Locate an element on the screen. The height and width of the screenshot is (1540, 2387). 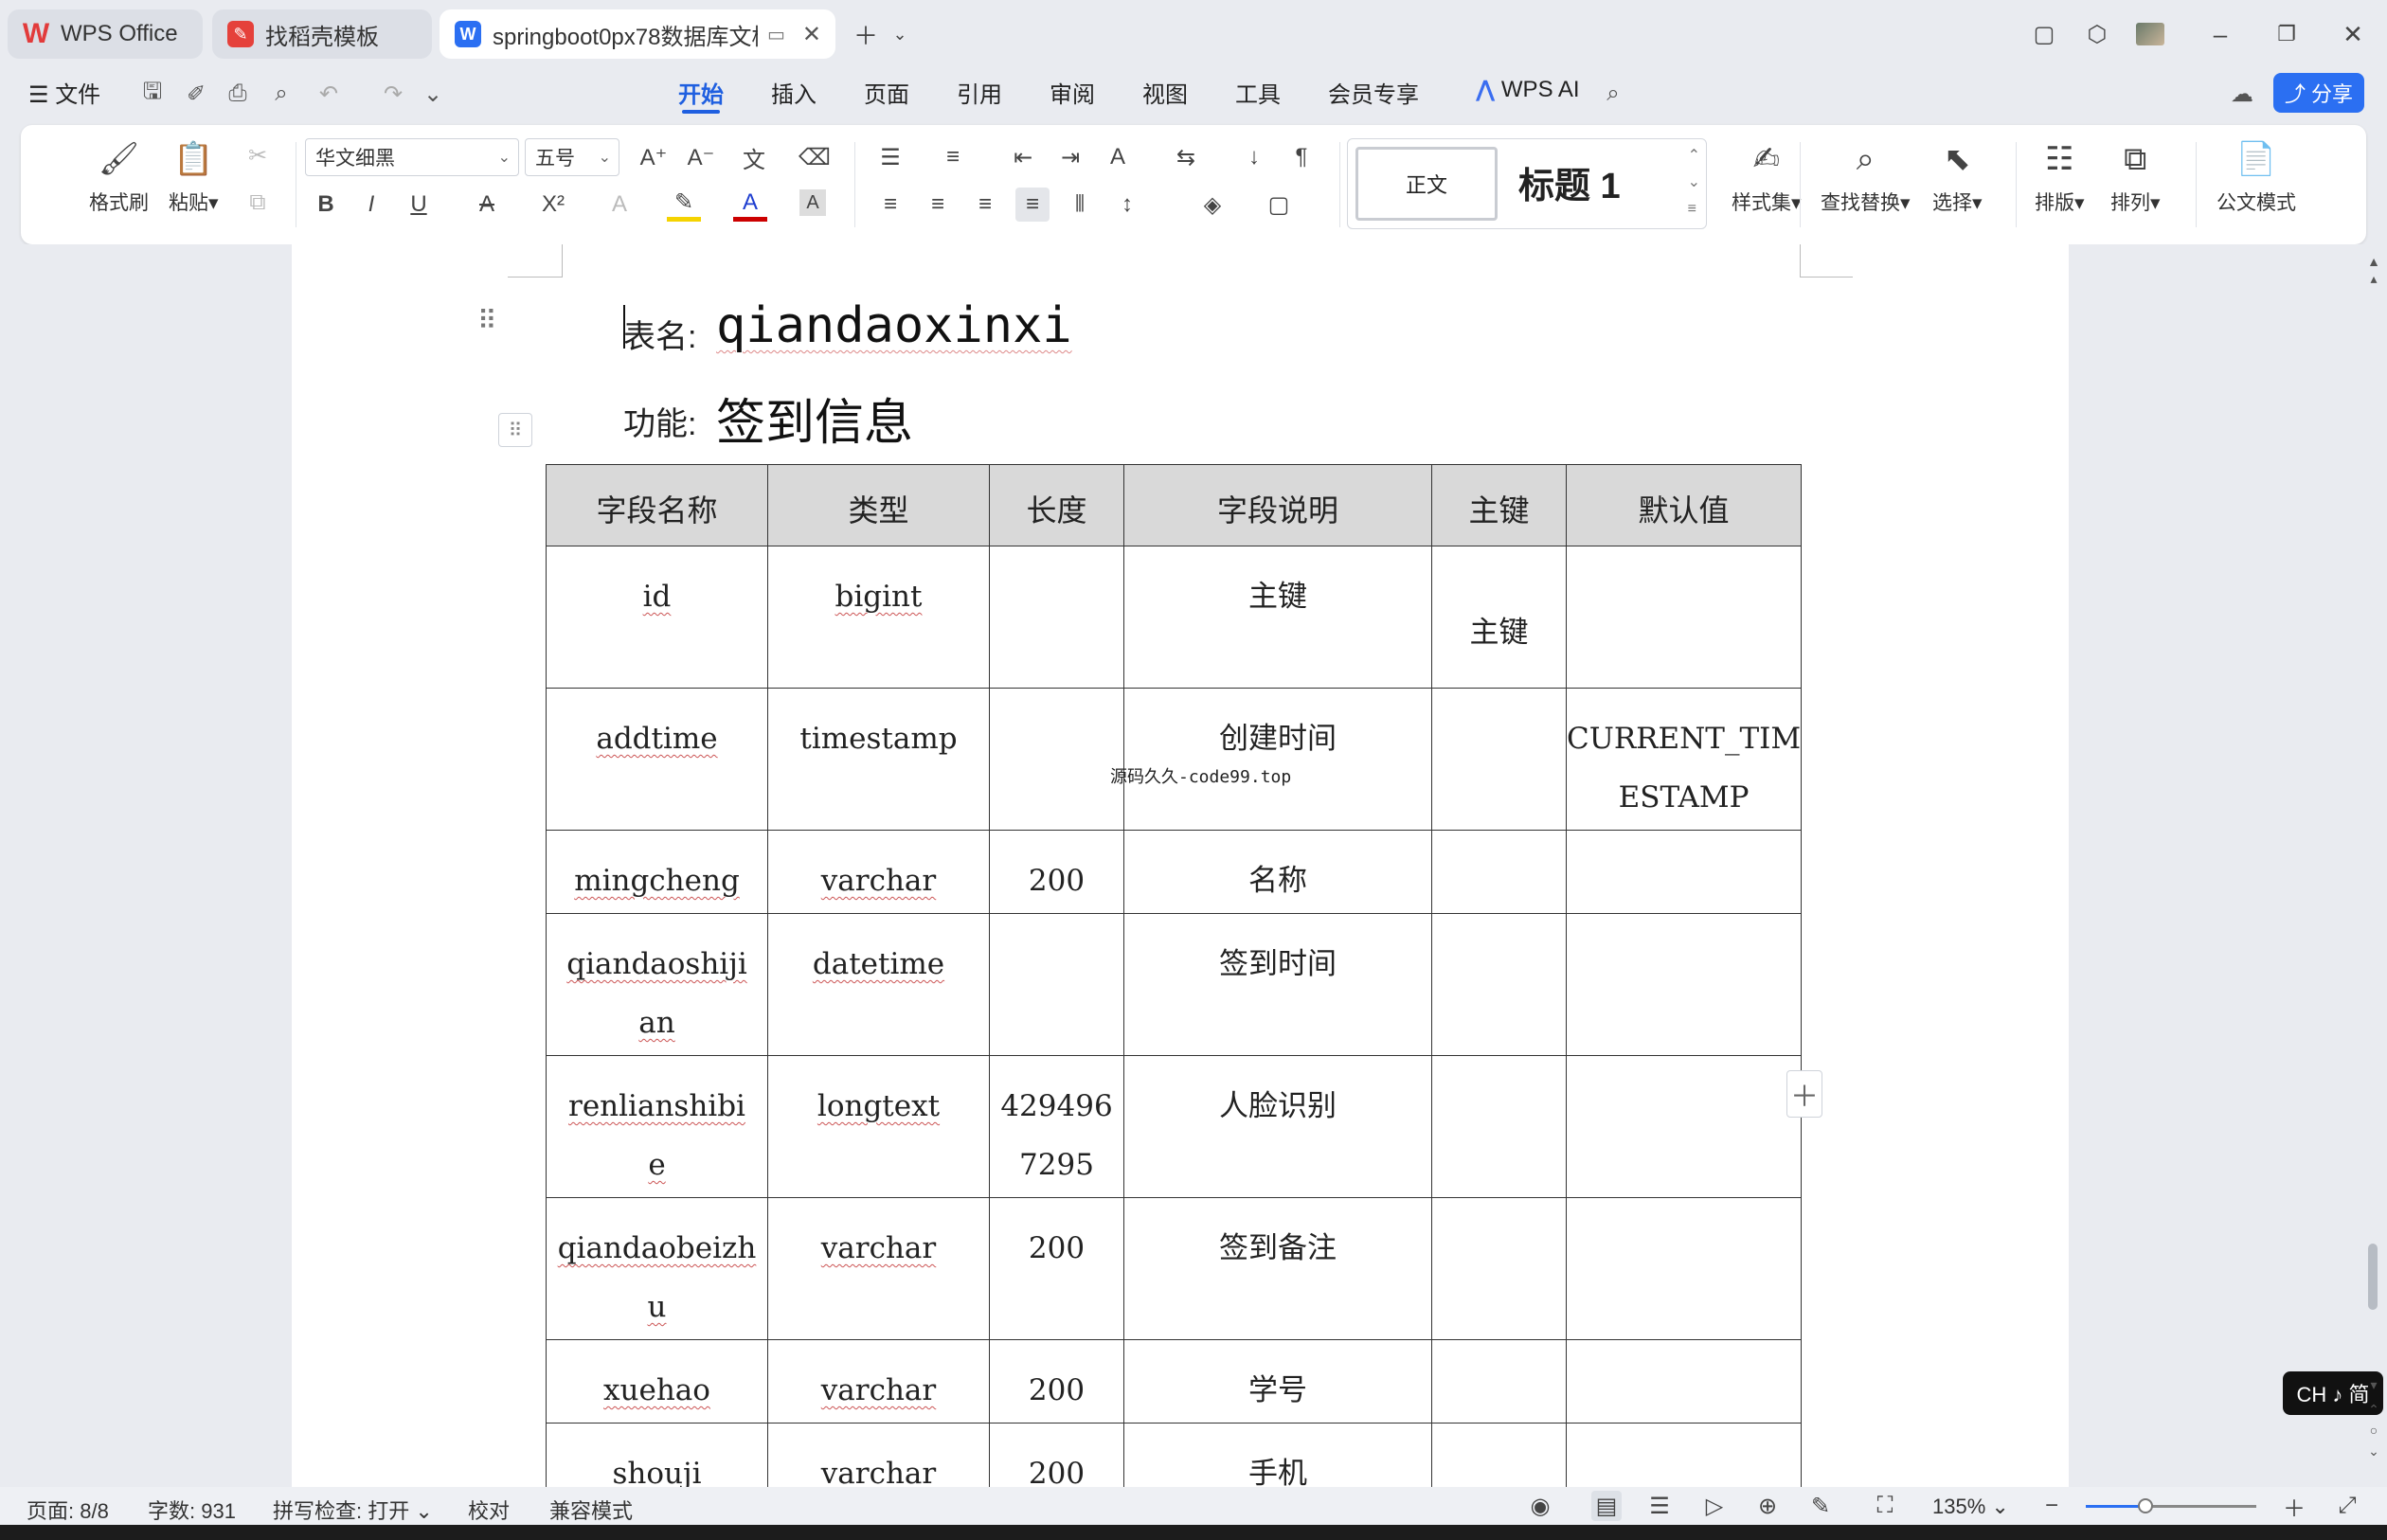
tab-list-chevron-icon: ⌄ is located at coordinates (900, 34).